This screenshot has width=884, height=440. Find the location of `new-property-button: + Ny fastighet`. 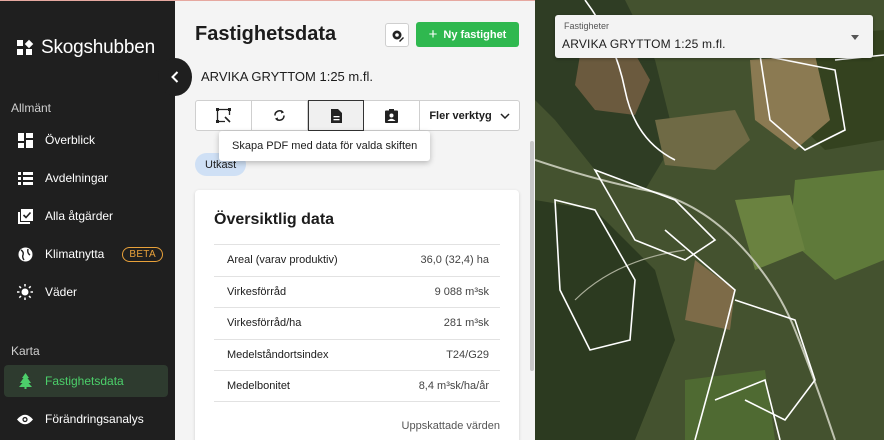

new-property-button: + Ny fastighet is located at coordinates (467, 34).